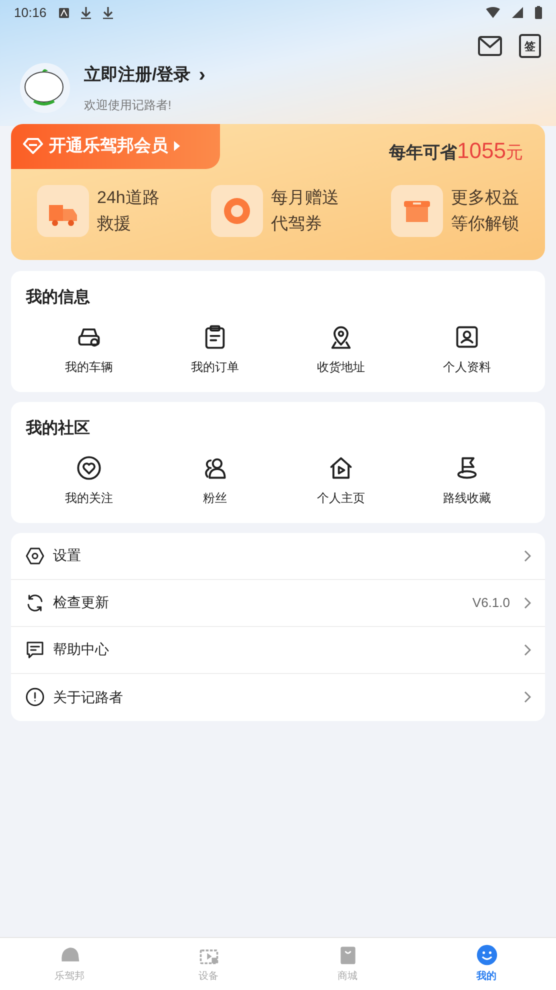 The image size is (556, 990). What do you see at coordinates (305, 197) in the screenshot?
I see `benefit-text: 每月赠送` at bounding box center [305, 197].